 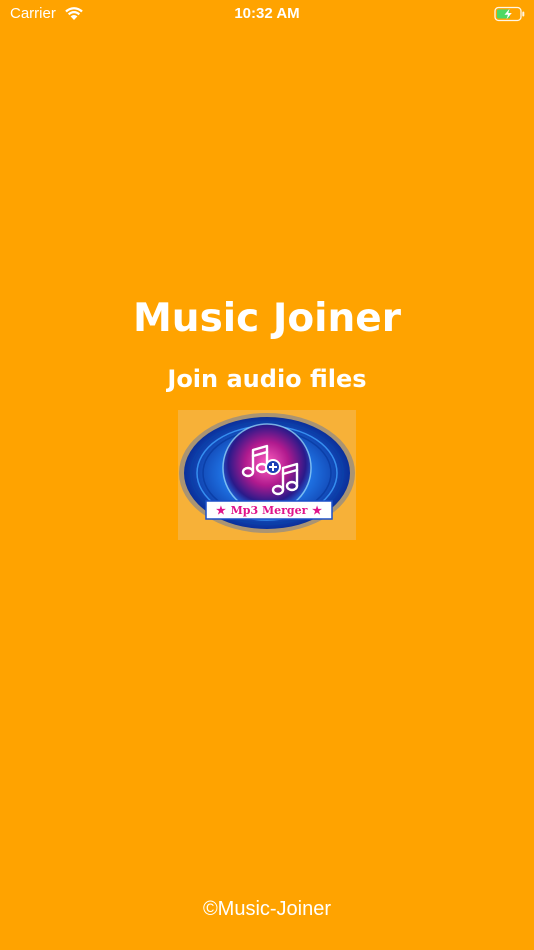 I want to click on status-bar: Carrier 10:32 AM, so click(x=267, y=14).